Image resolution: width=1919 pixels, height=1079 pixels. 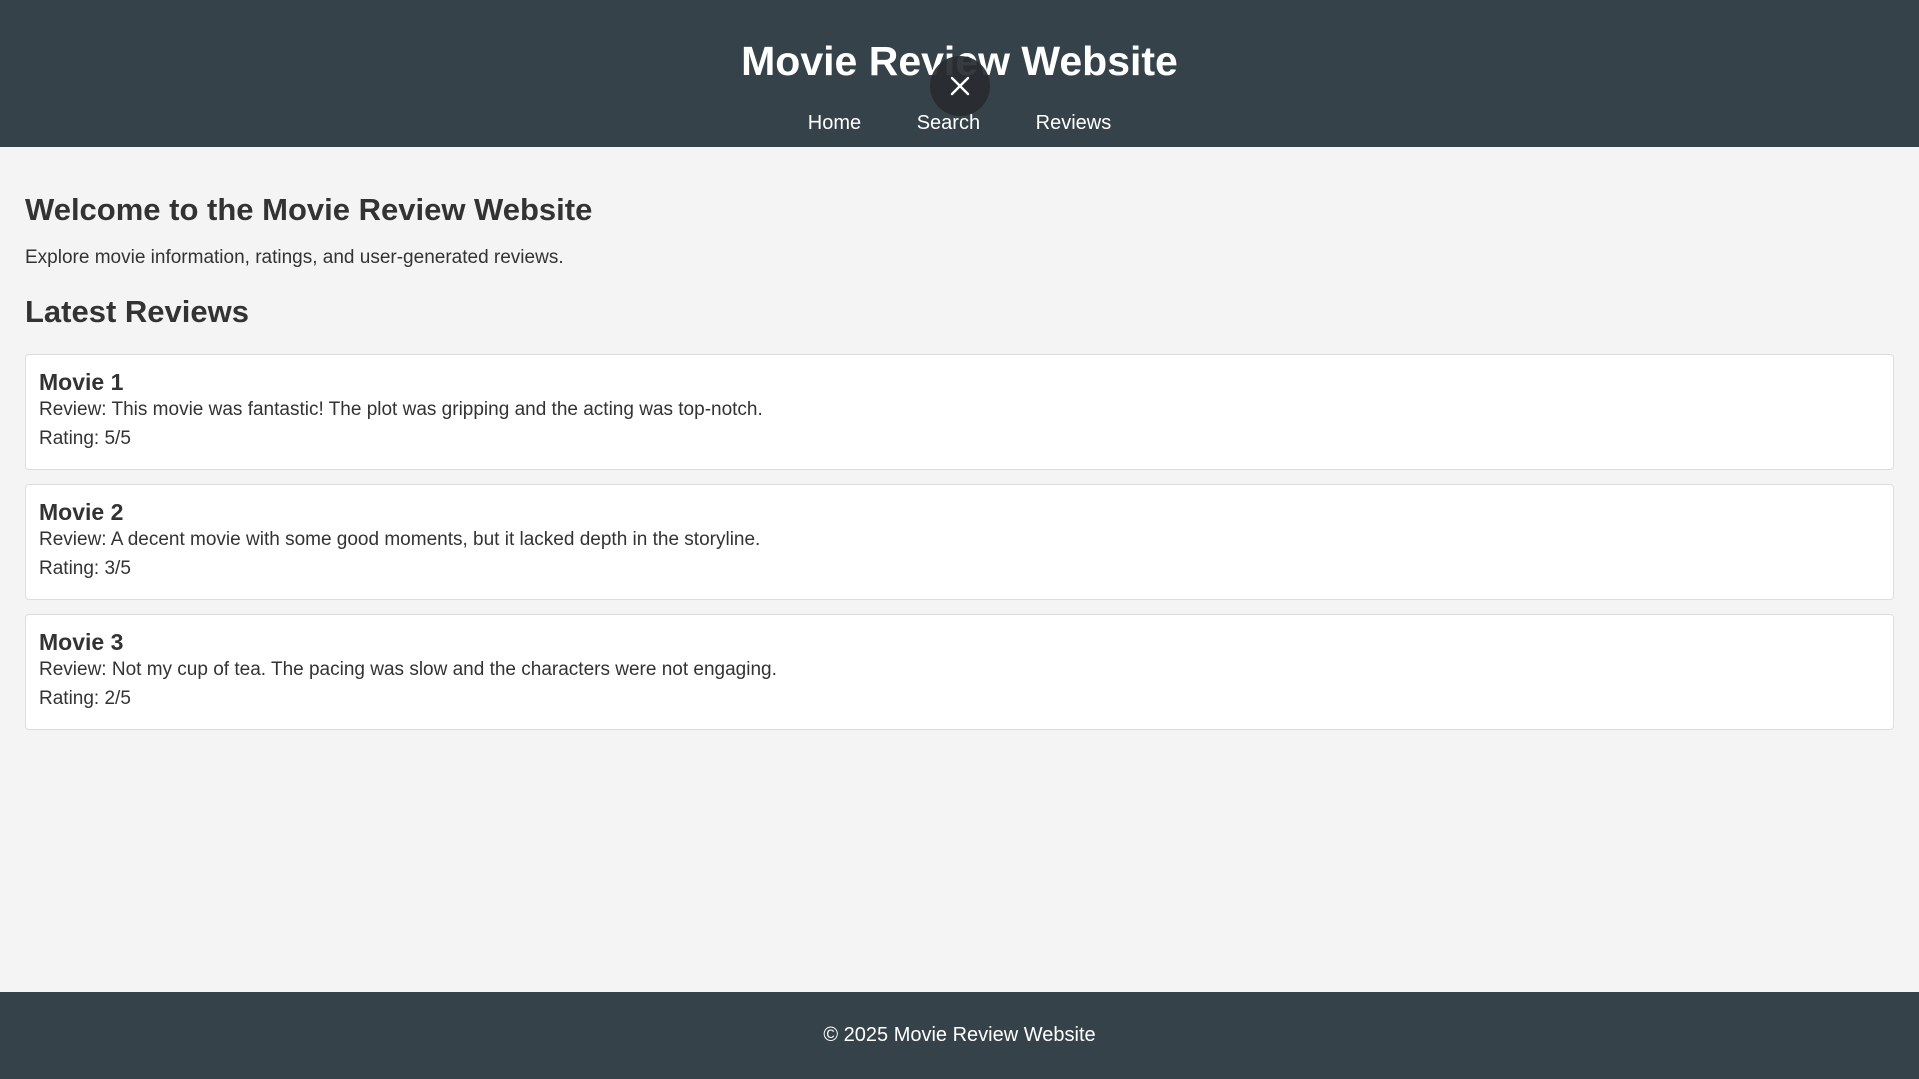 I want to click on latest-reviews-heading: Latest Reviews, so click(x=137, y=311).